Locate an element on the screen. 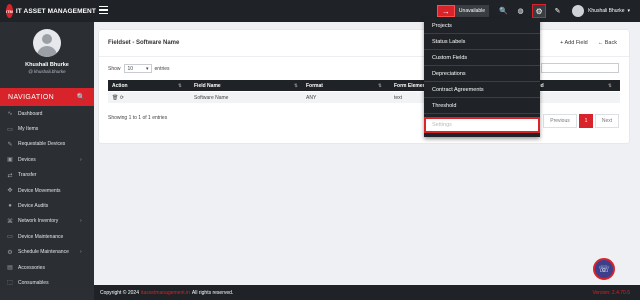 This screenshot has height=300, width=640. next-page-button: Next is located at coordinates (607, 121).